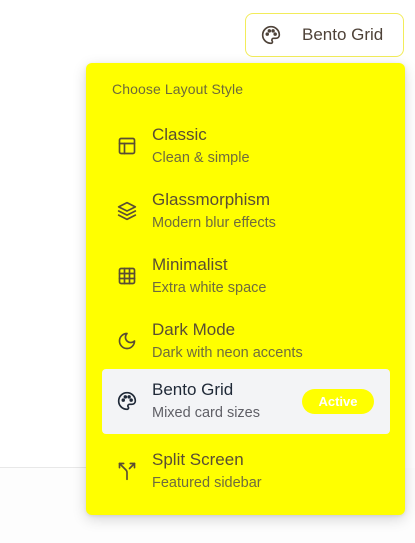 The width and height of the screenshot is (415, 543). What do you see at coordinates (207, 483) in the screenshot?
I see `menu-item-description: Featured sidebar` at bounding box center [207, 483].